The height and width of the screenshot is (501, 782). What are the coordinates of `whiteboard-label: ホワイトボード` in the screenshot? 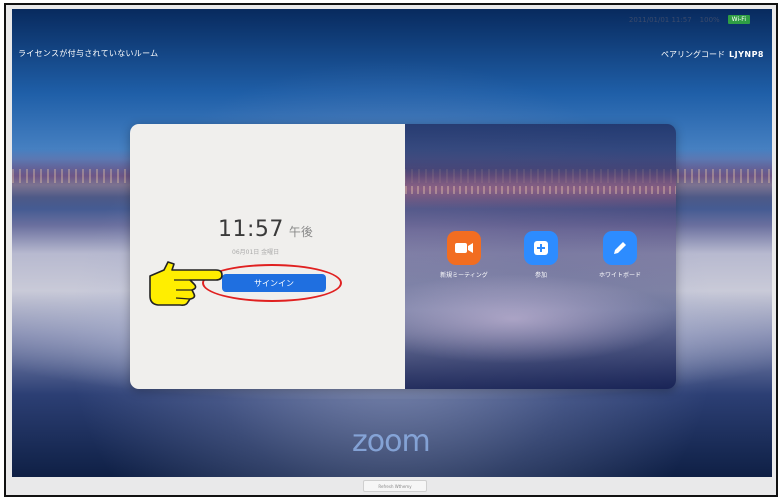 It's located at (619, 275).